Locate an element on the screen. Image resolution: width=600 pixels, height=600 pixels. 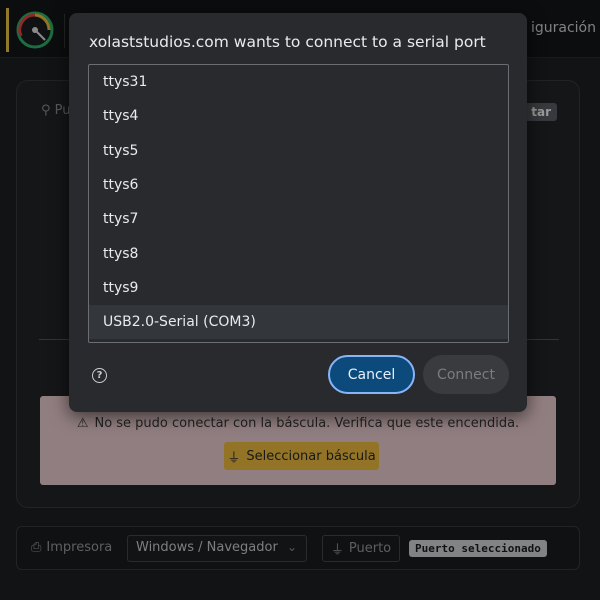
port-list-item: ttys7 is located at coordinates (298, 219).